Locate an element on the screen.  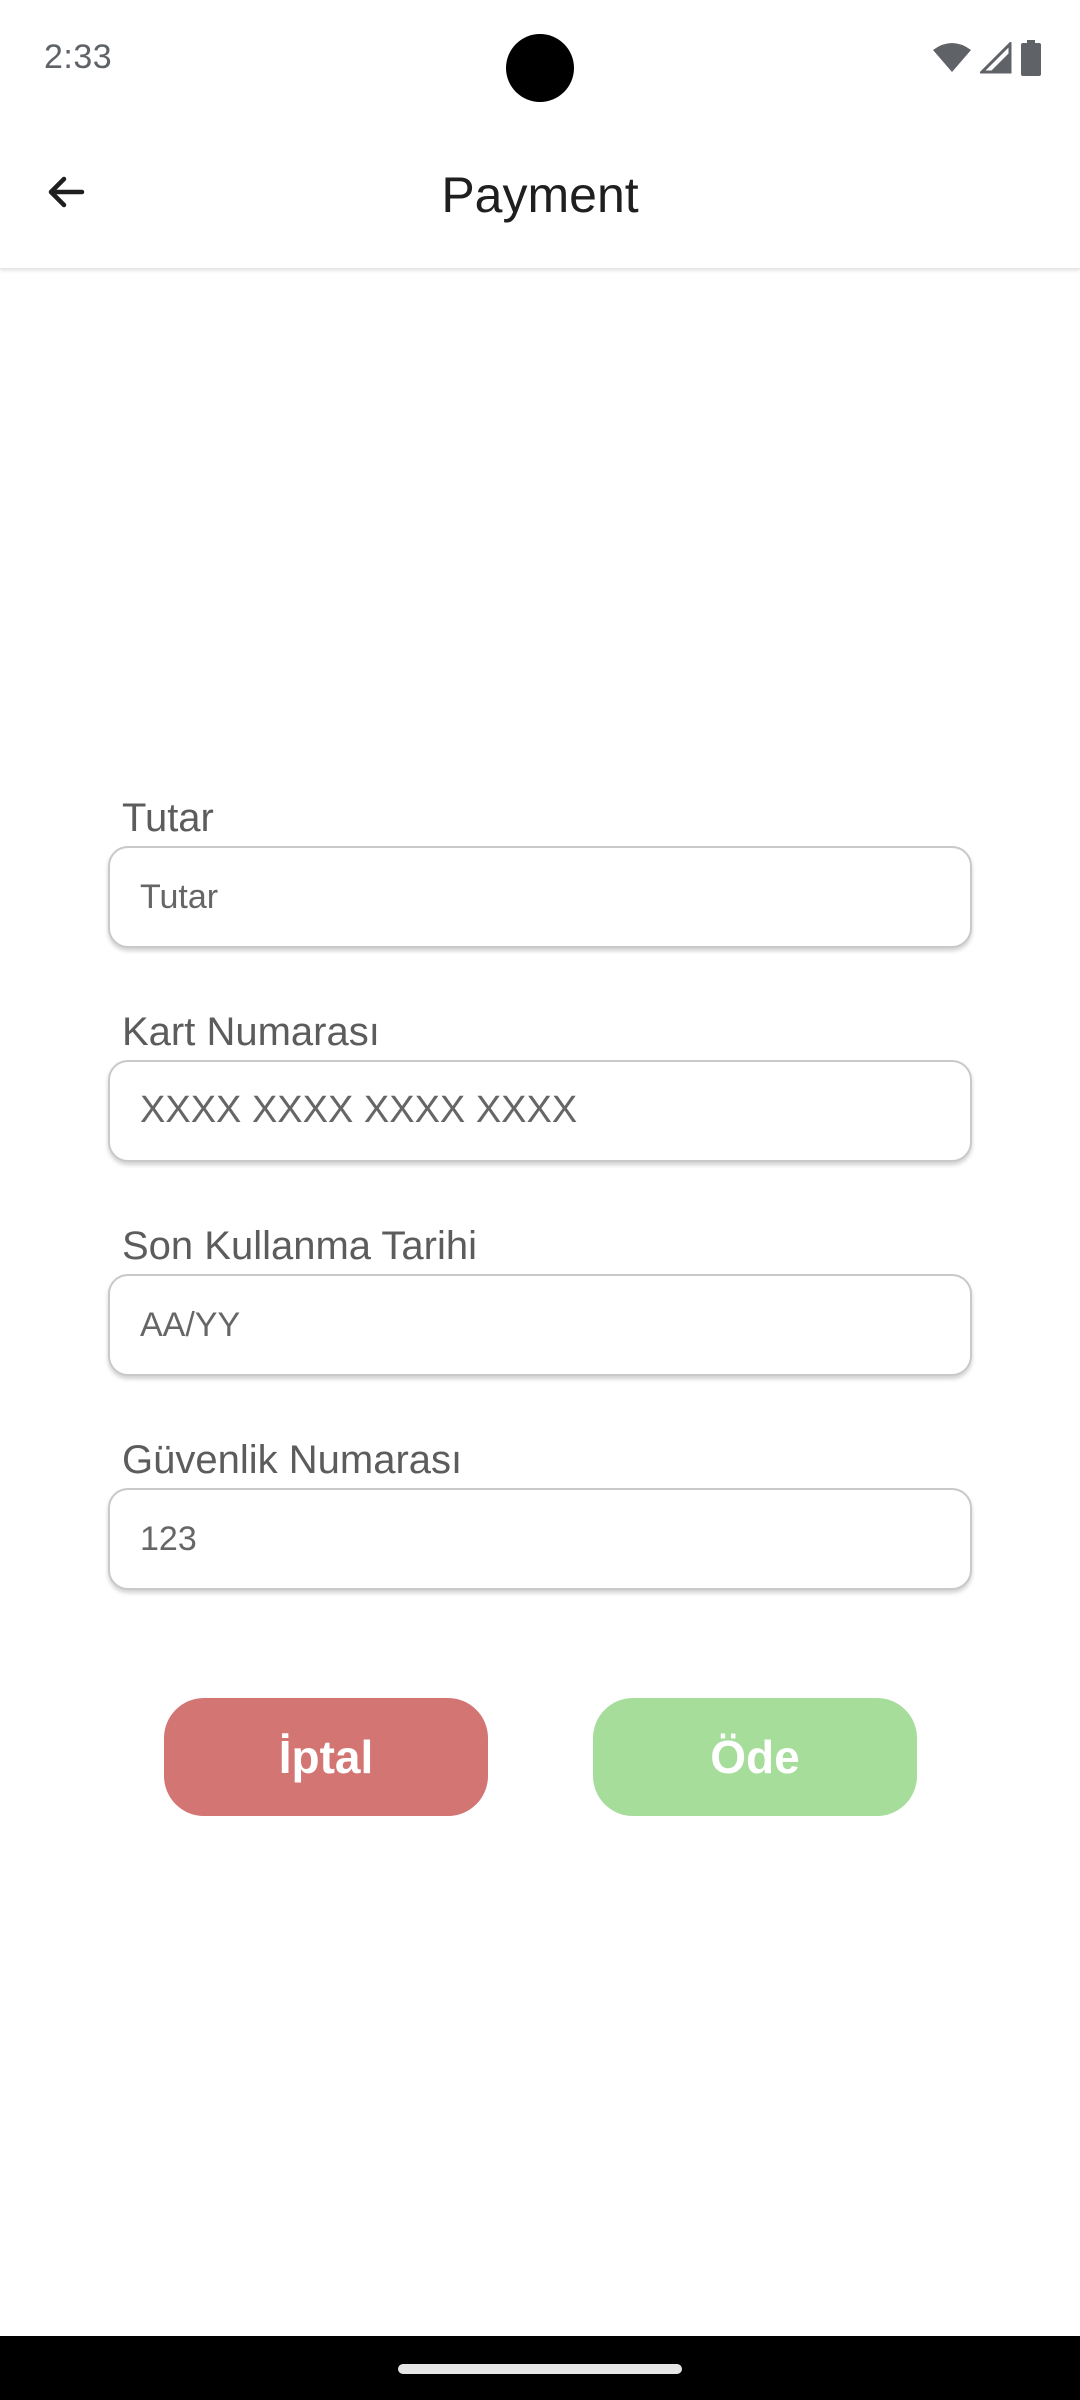
home-indicator is located at coordinates (540, 2369).